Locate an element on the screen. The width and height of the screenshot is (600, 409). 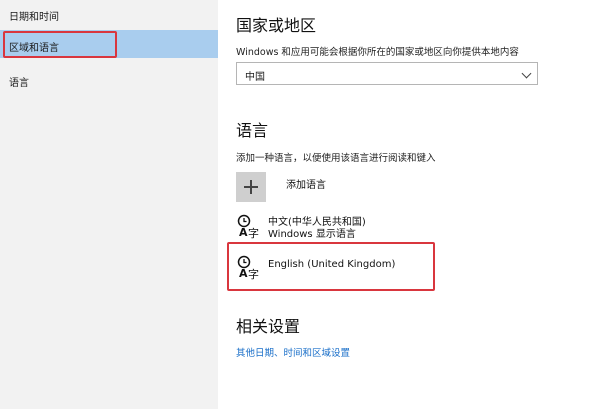
plus-icon is located at coordinates (251, 187).